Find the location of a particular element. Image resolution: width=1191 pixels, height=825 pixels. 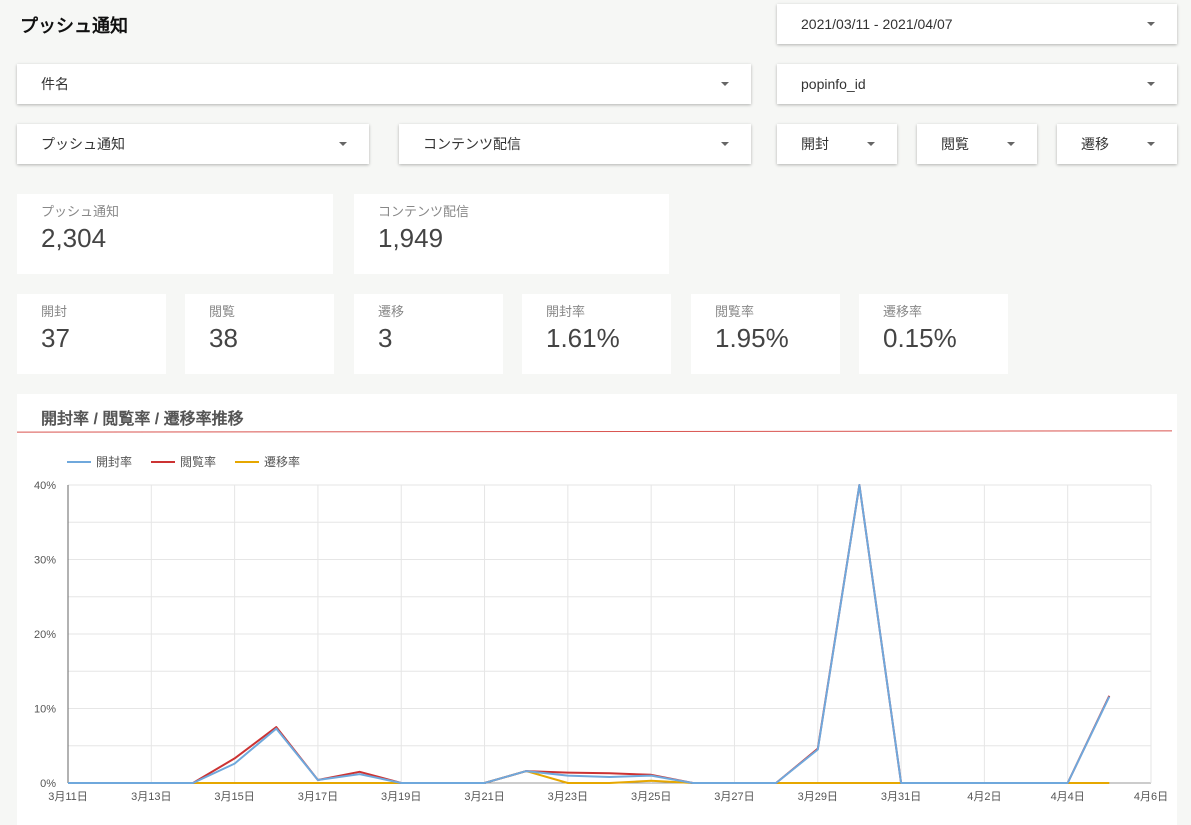

scorecard-label: コンテンツ配信 is located at coordinates (424, 211).